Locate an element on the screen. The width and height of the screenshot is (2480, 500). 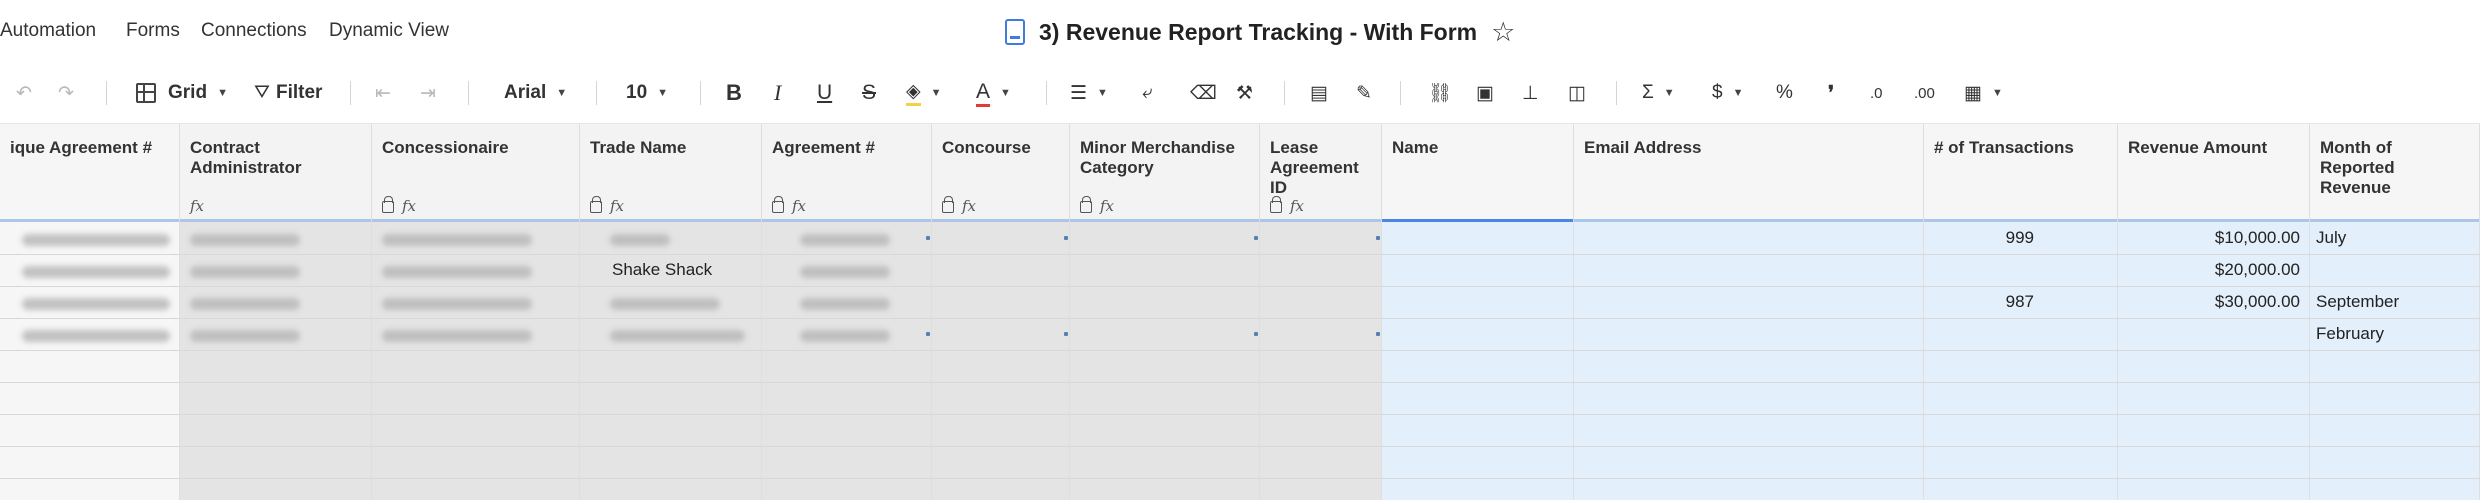
font-size-select: 10 ▼ is located at coordinates (647, 93).